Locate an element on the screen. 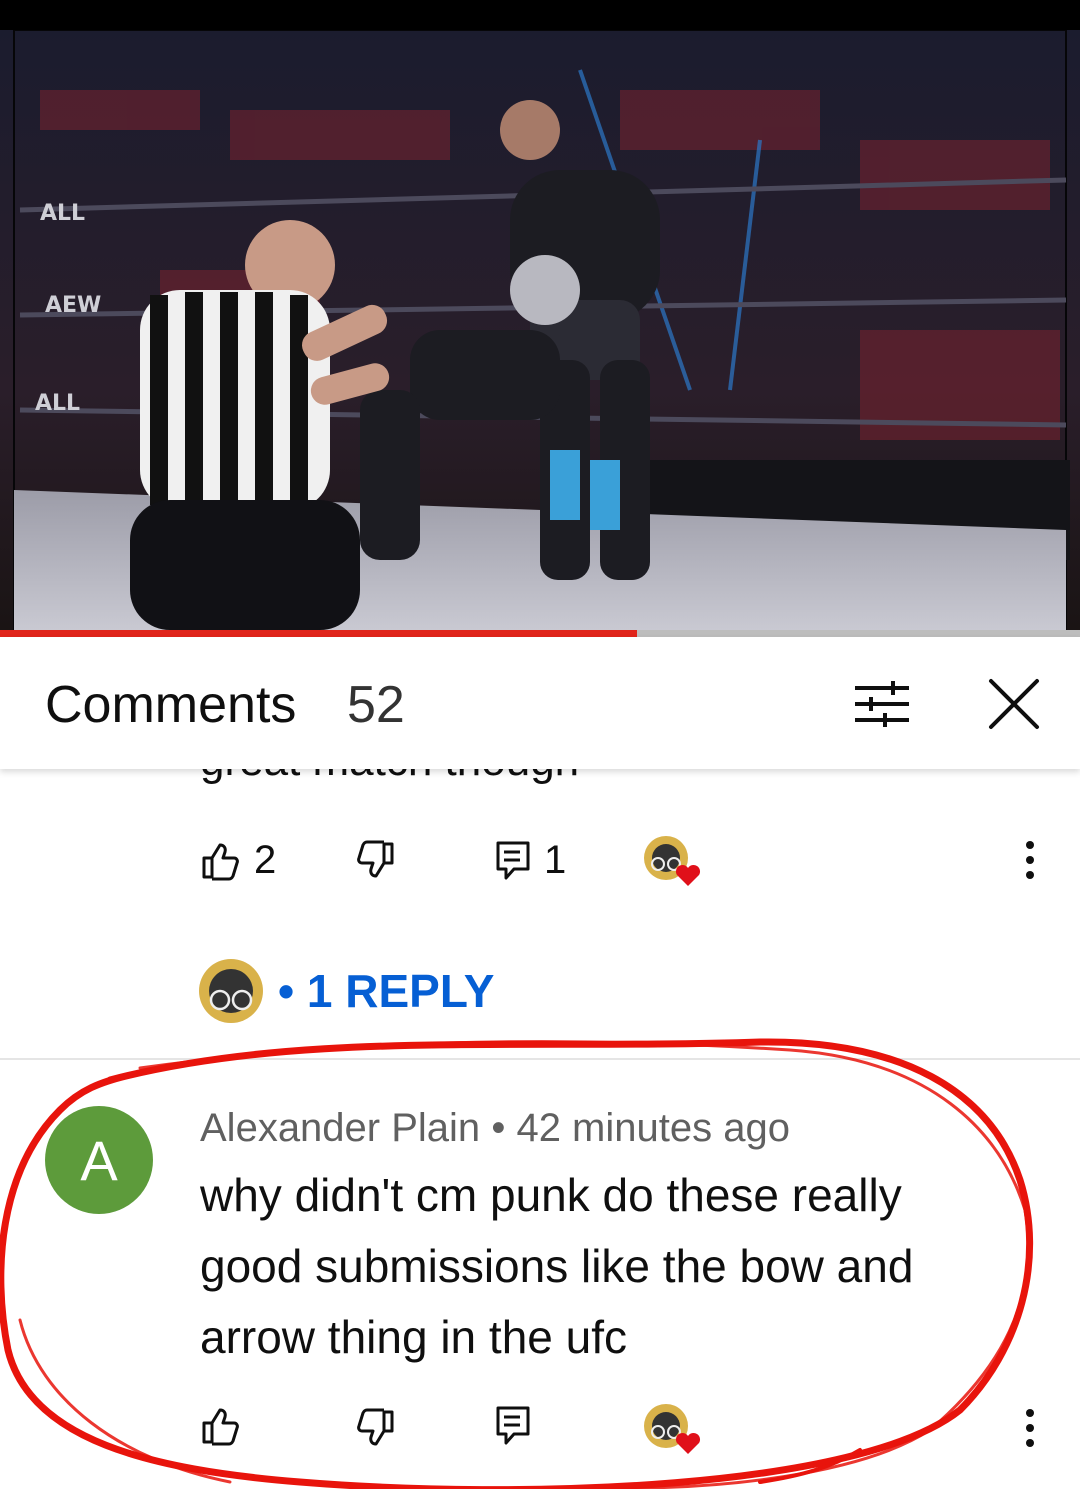 Image resolution: width=1080 pixels, height=1489 pixels. comments-header: Comments 52 is located at coordinates (540, 703).